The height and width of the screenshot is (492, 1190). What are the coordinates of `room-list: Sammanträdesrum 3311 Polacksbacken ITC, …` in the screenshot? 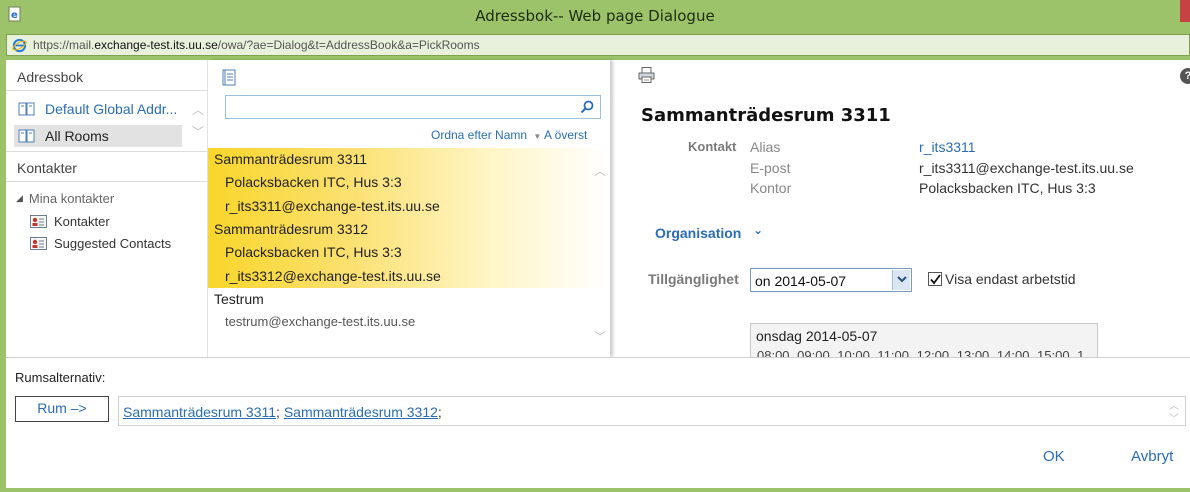 It's located at (409, 241).